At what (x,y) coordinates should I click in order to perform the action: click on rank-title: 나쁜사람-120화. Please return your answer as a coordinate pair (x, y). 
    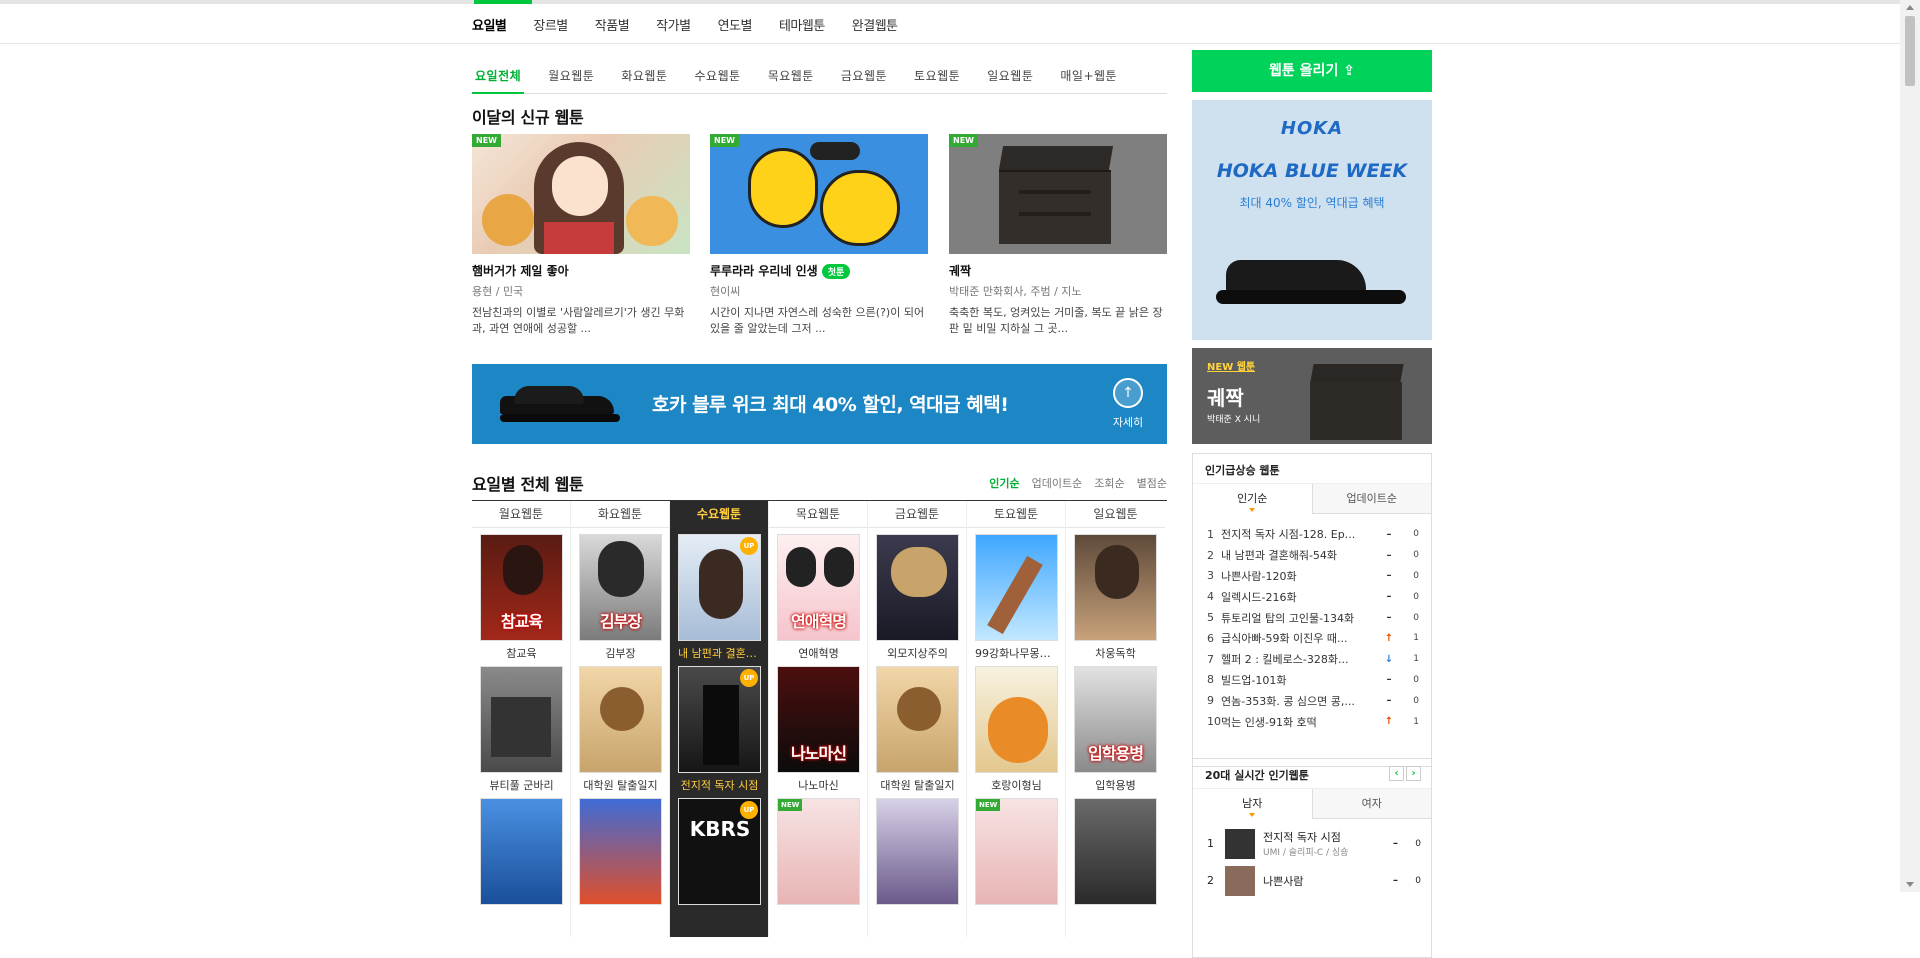
    Looking at the image, I should click on (1302, 576).